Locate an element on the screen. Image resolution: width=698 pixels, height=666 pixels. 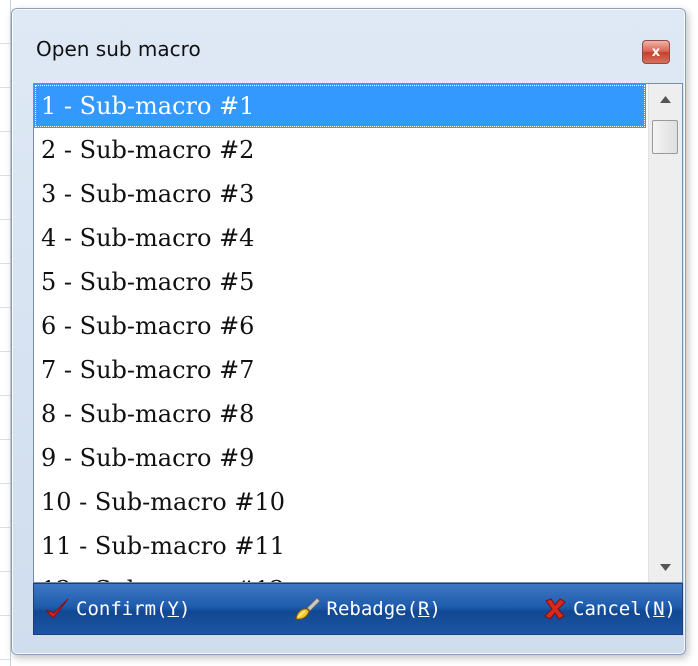
title-bar: Open sub macro x is located at coordinates (348, 46).